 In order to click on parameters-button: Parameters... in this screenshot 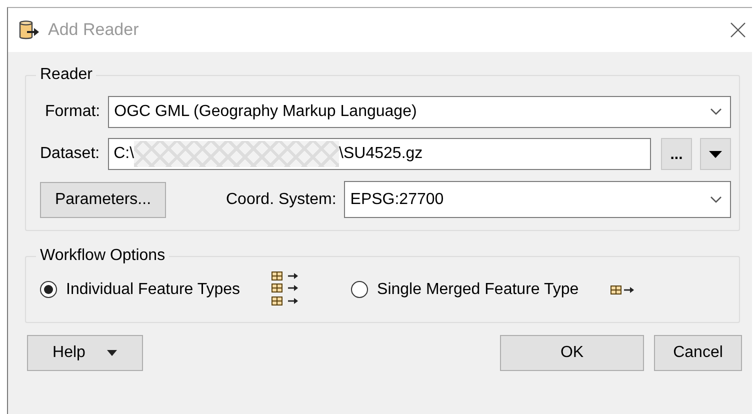, I will do `click(103, 200)`.